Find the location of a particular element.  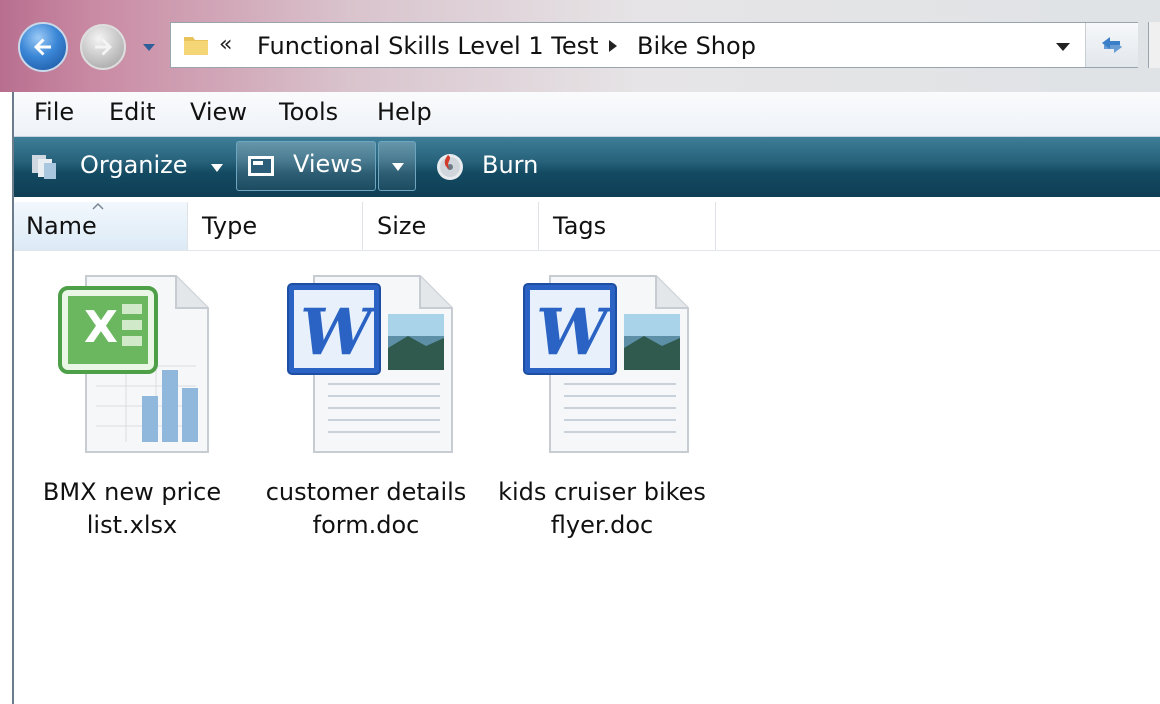

forward-button is located at coordinates (103, 47).